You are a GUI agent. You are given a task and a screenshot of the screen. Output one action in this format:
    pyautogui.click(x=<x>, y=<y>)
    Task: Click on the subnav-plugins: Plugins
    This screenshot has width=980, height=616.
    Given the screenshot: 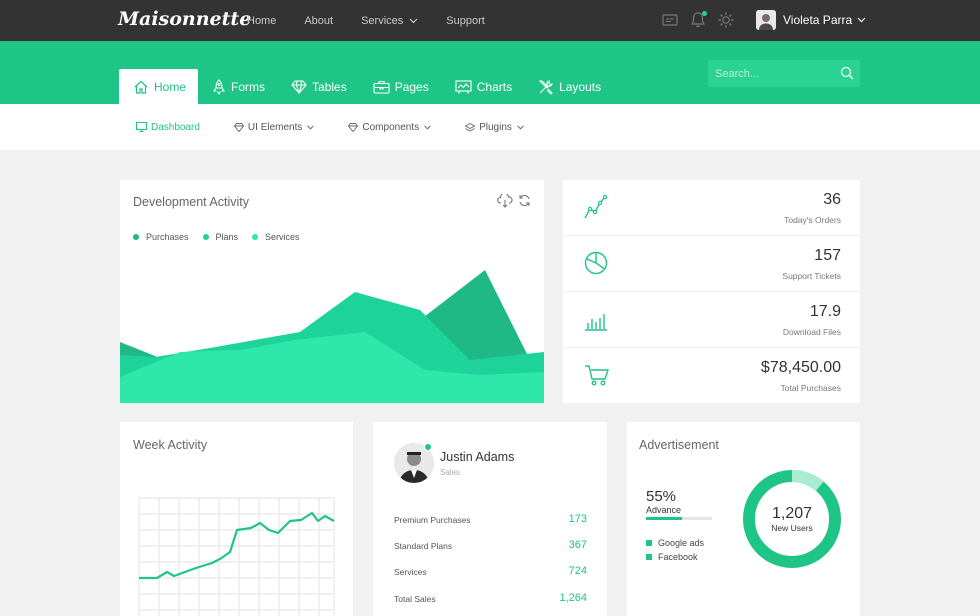 What is the action you would take?
    pyautogui.click(x=494, y=127)
    